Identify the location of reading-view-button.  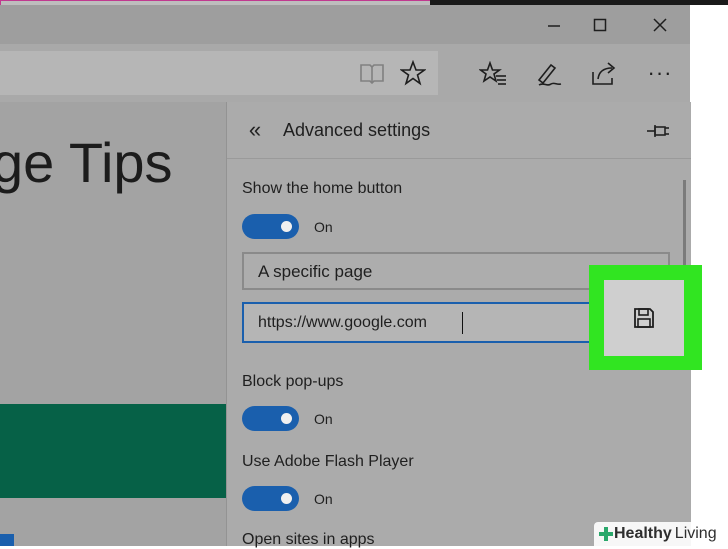
(372, 73).